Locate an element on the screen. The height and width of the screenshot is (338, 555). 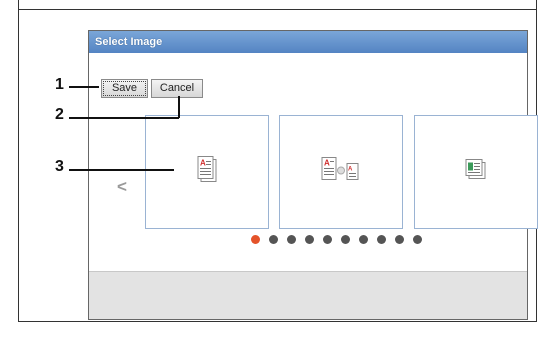
cancel-button: Cancel is located at coordinates (177, 88).